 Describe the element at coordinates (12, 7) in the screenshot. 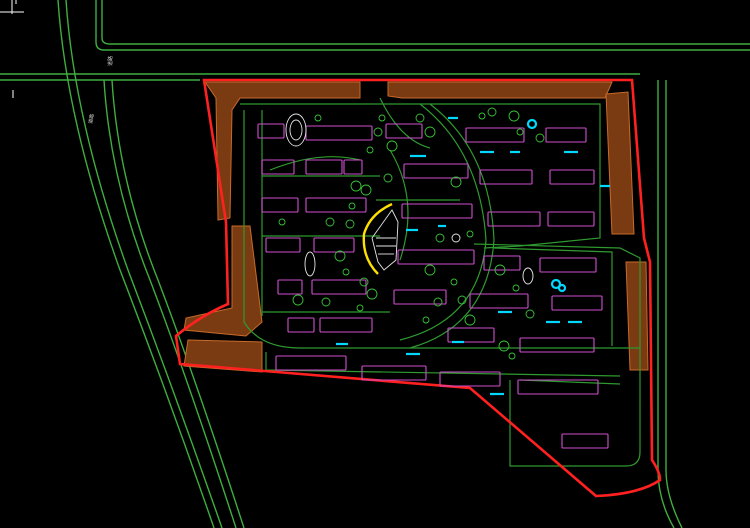

I see `ucs-crosshair-icon` at that location.